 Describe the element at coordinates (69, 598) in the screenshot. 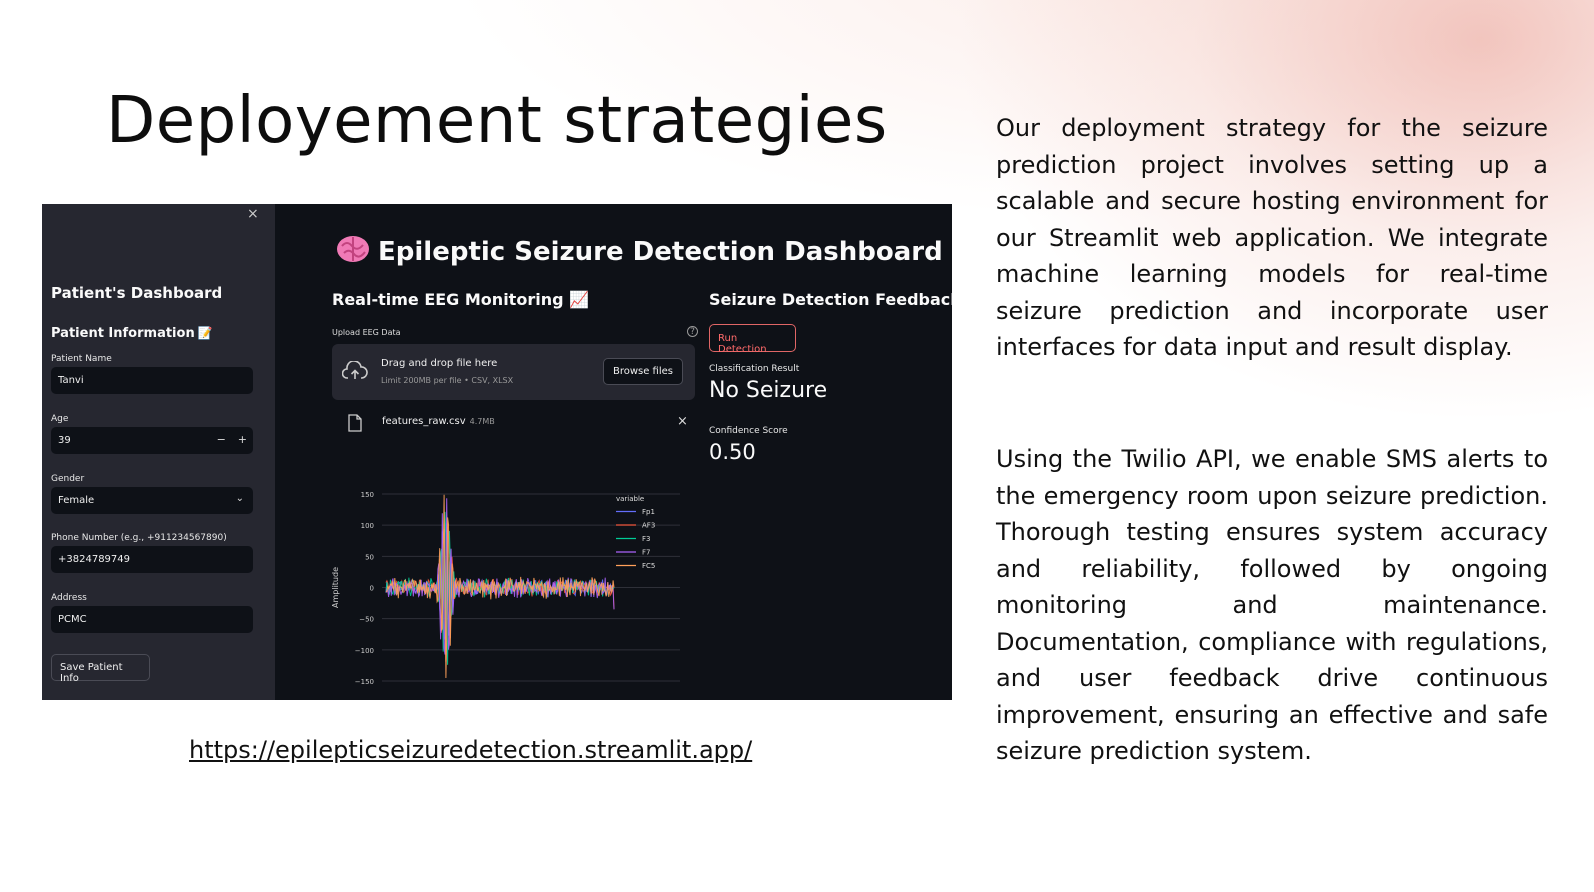

I see `address-label: Address` at that location.